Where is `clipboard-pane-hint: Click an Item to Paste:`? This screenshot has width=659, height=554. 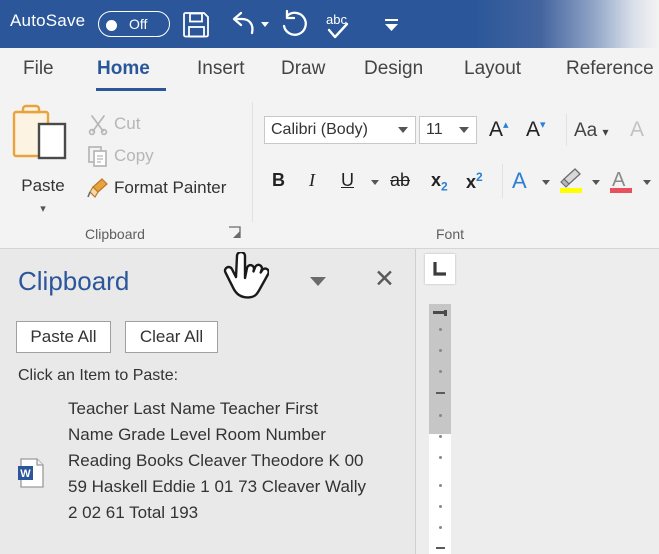 clipboard-pane-hint: Click an Item to Paste: is located at coordinates (98, 375).